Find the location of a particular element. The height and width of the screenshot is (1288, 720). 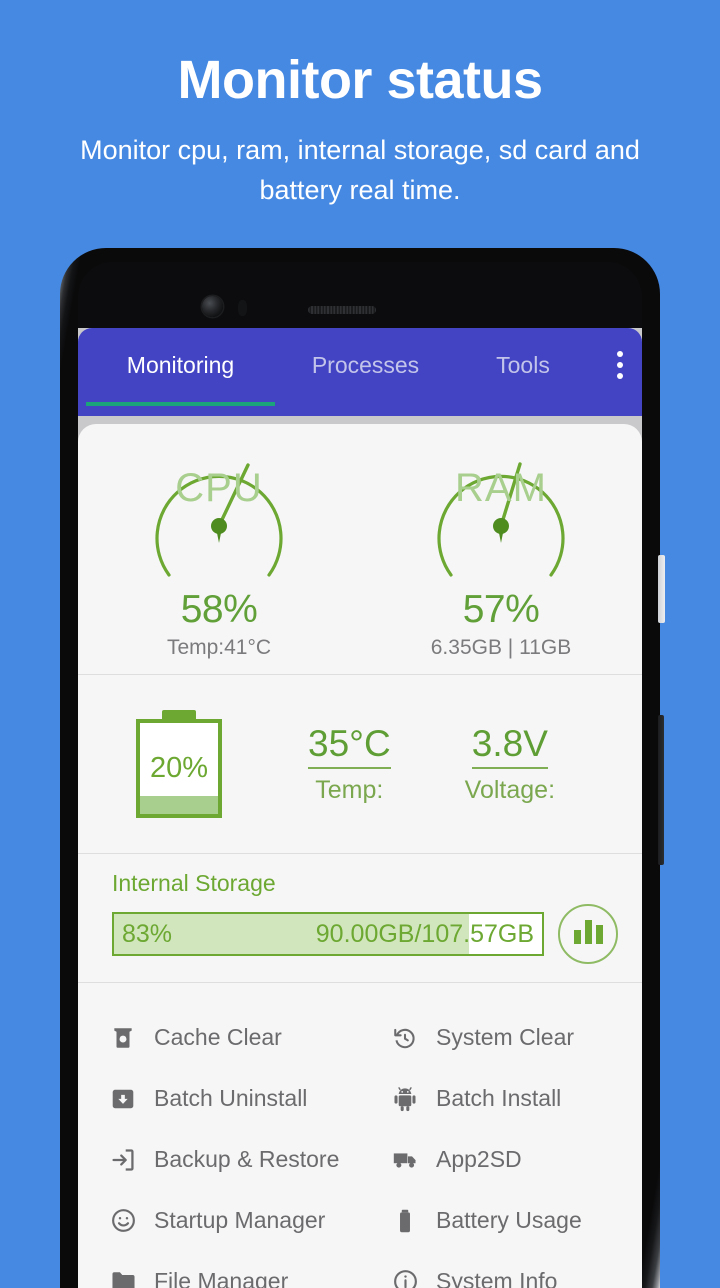

tool-backup-restore: Backup & Restore is located at coordinates (219, 1159).